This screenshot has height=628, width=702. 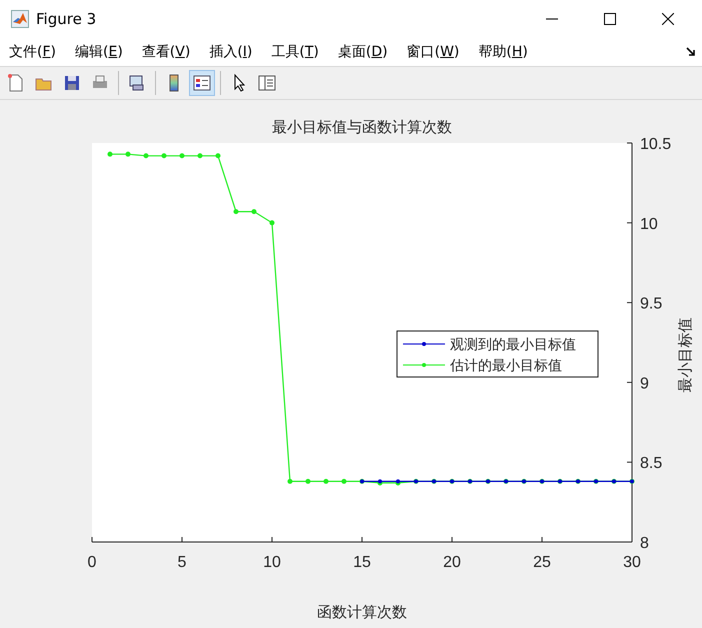 I want to click on panel-icon, so click(x=267, y=83).